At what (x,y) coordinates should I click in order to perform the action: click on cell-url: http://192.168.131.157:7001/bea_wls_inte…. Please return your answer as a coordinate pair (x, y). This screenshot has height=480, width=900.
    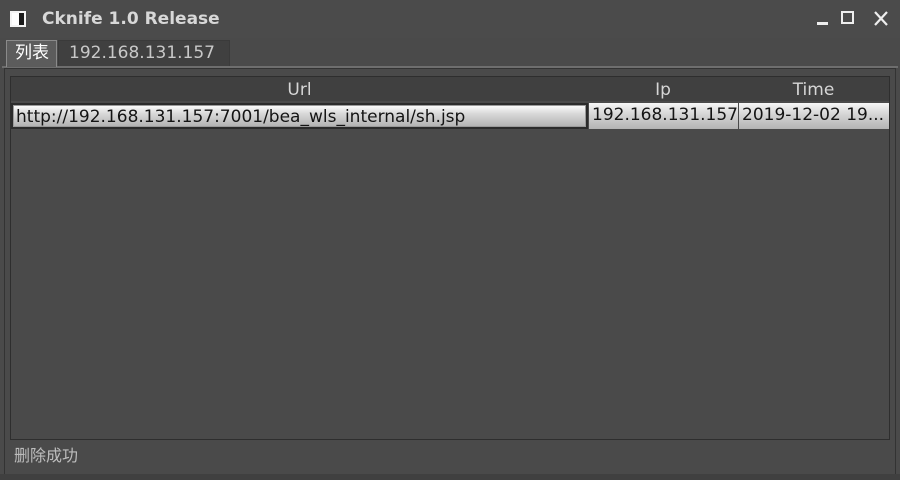
    Looking at the image, I should click on (299, 116).